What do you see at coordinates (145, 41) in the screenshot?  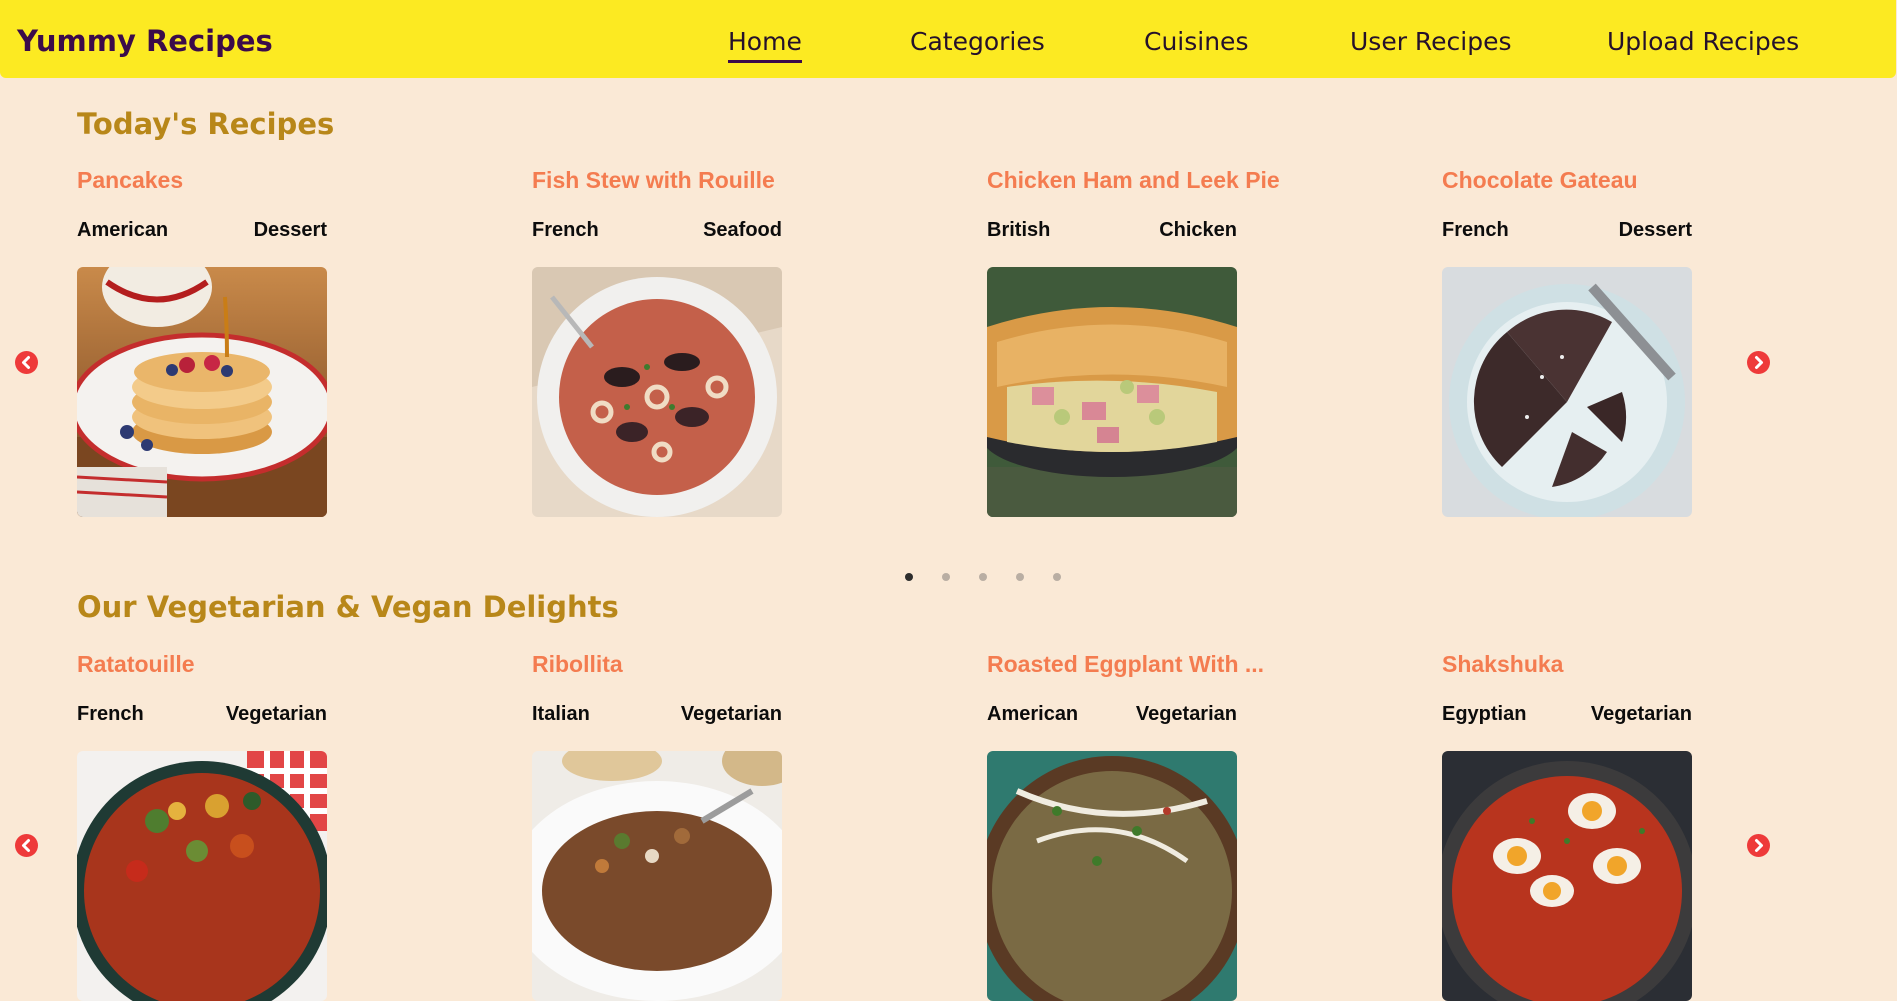 I see `brand-logo: Yummy Recipes` at bounding box center [145, 41].